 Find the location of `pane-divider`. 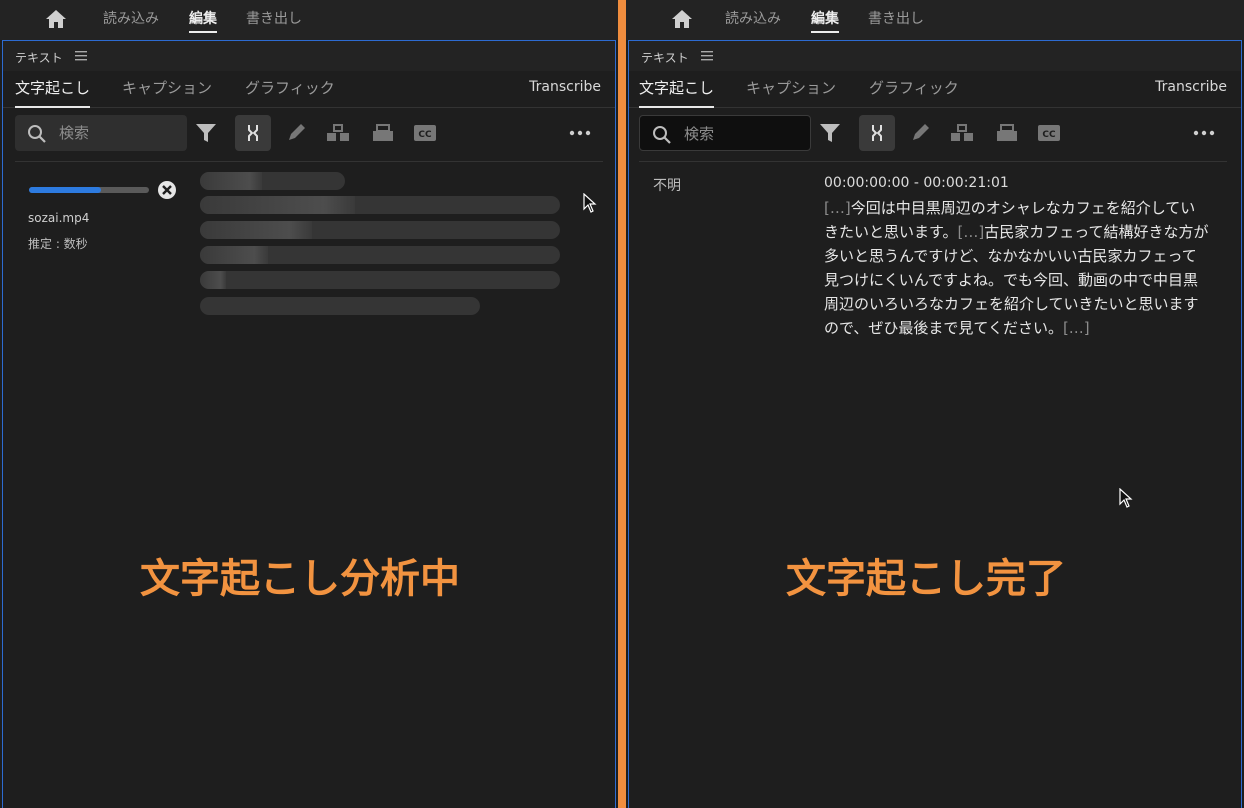

pane-divider is located at coordinates (622, 404).